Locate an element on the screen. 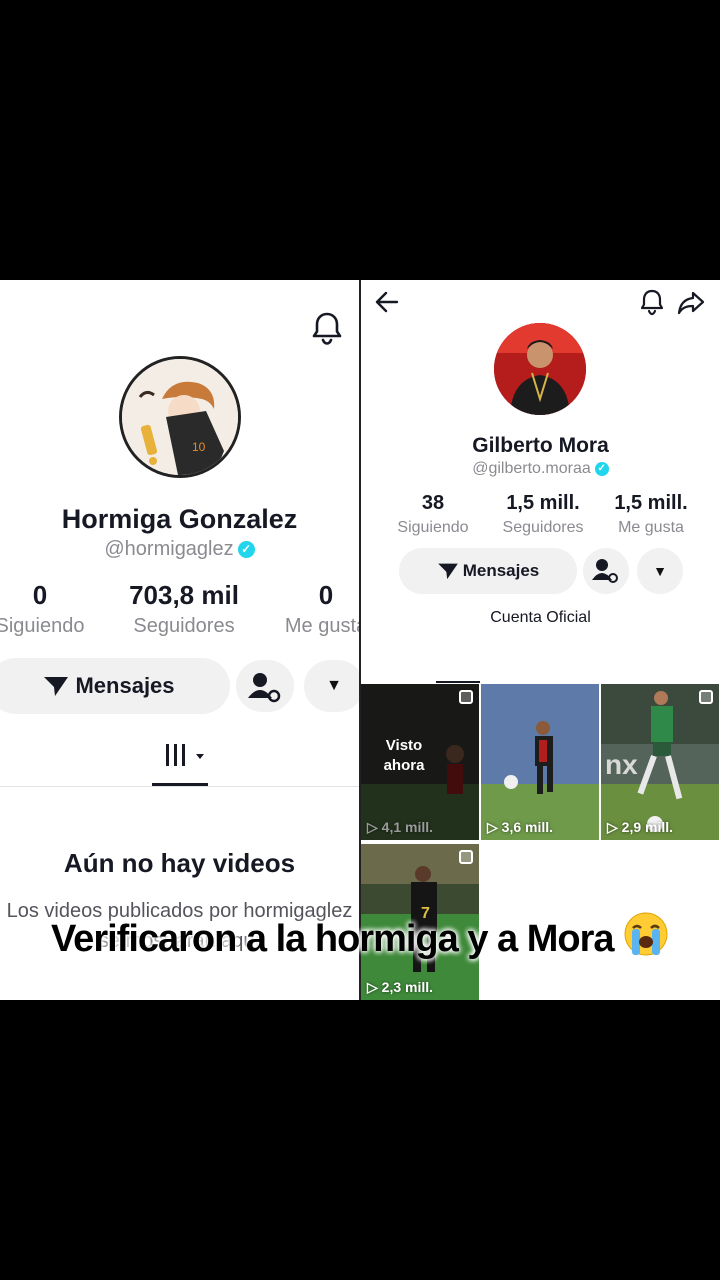 The image size is (720, 1280). view-count: ▷ 2,9 mill. is located at coordinates (640, 827).